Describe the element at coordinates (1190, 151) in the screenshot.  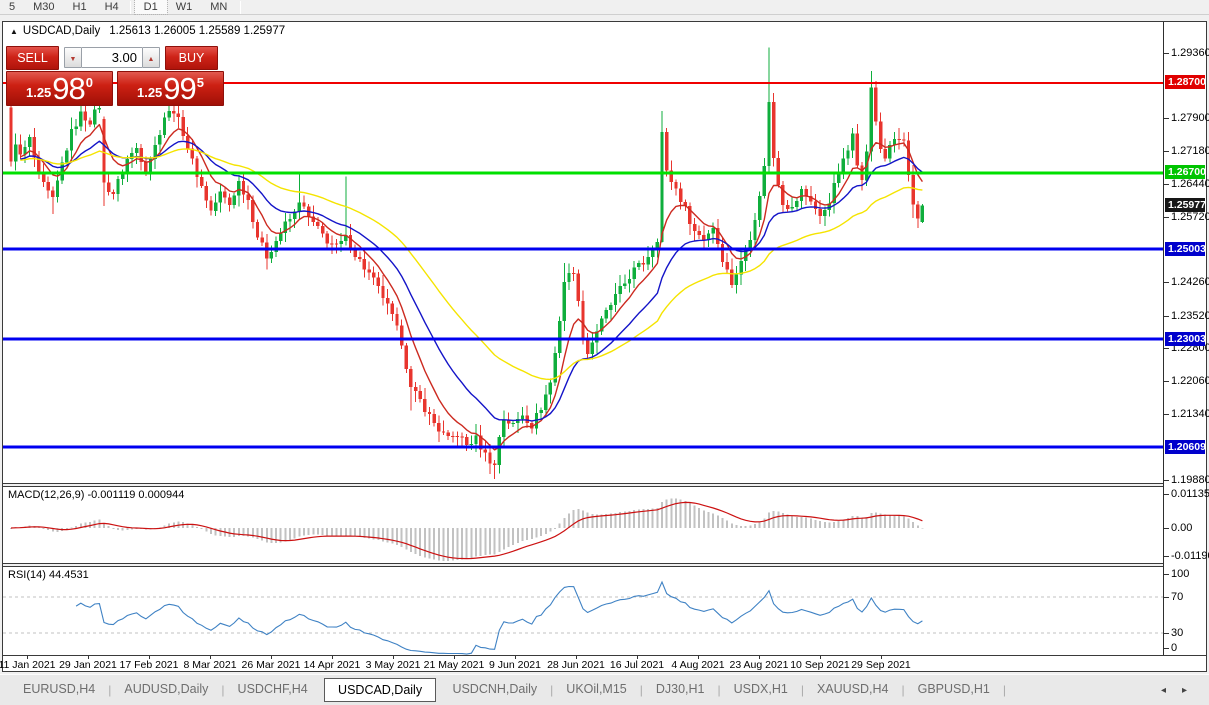
I see `price-tick: 1.27180` at that location.